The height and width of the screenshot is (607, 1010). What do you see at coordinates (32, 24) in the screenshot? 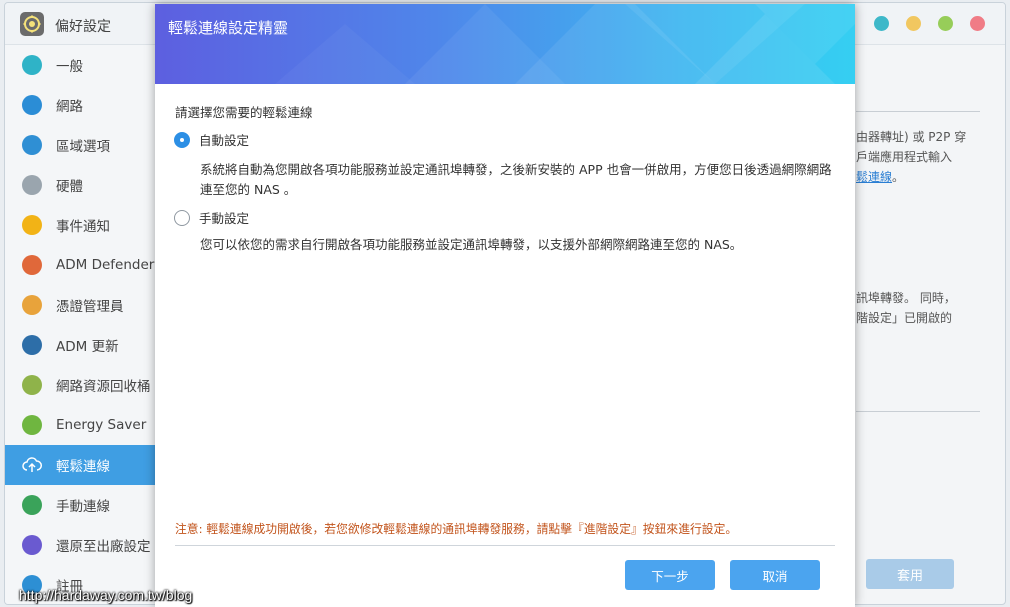
I see `preferences-app-icon` at bounding box center [32, 24].